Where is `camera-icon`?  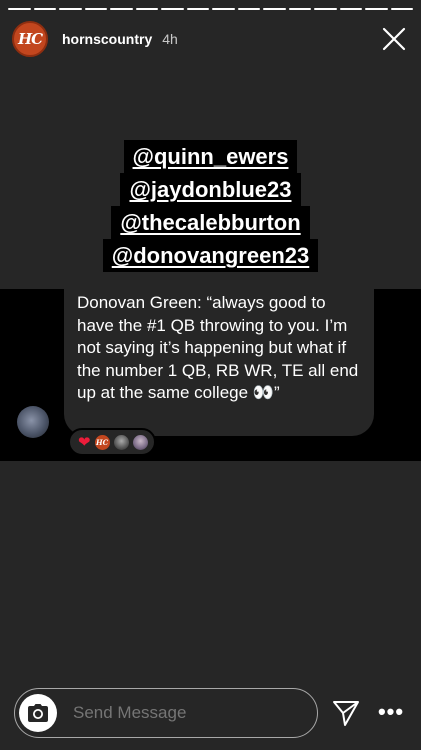 camera-icon is located at coordinates (38, 713).